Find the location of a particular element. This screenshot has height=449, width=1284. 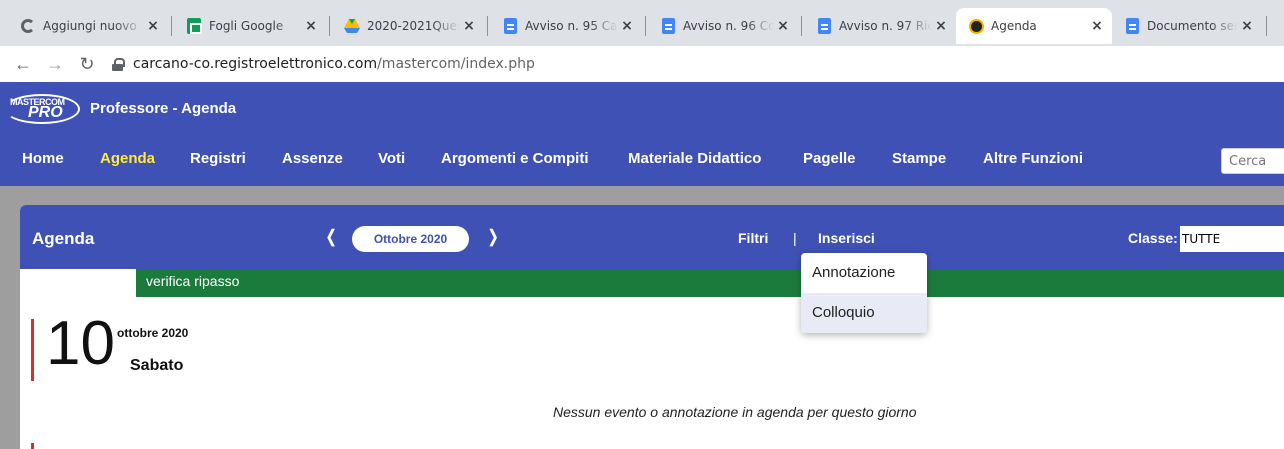

insert-button: Inserisci is located at coordinates (846, 238).